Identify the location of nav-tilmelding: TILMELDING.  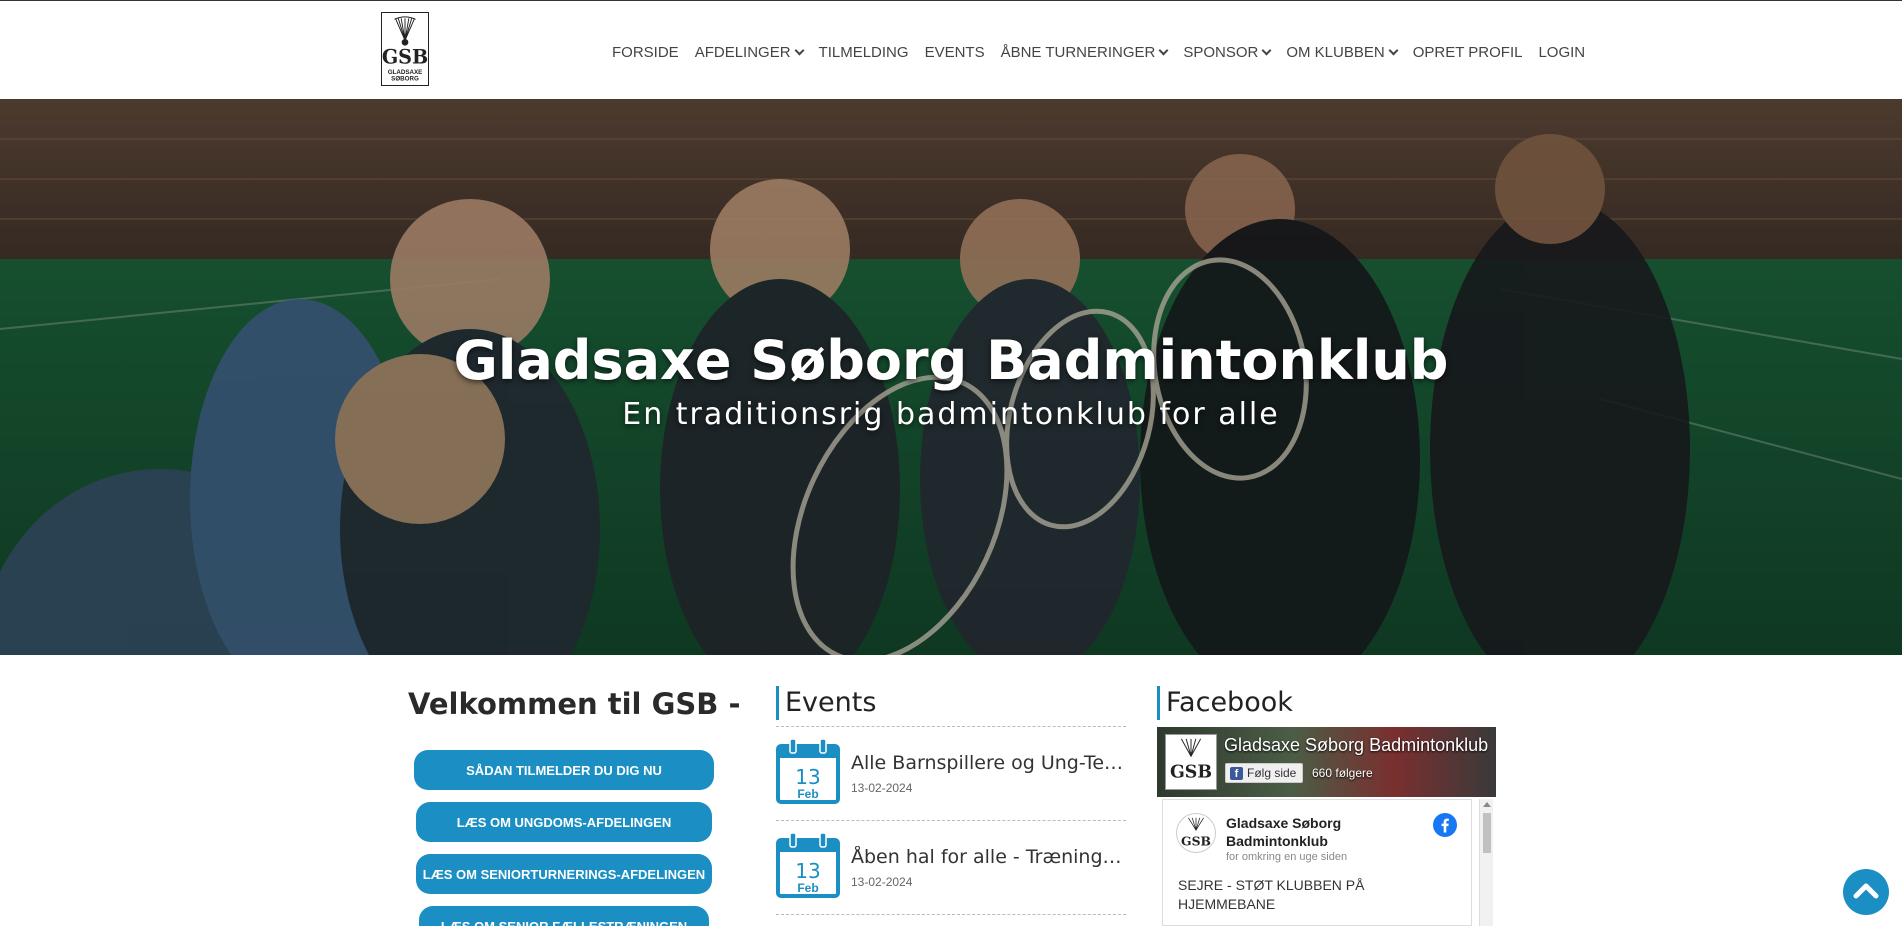
(864, 52).